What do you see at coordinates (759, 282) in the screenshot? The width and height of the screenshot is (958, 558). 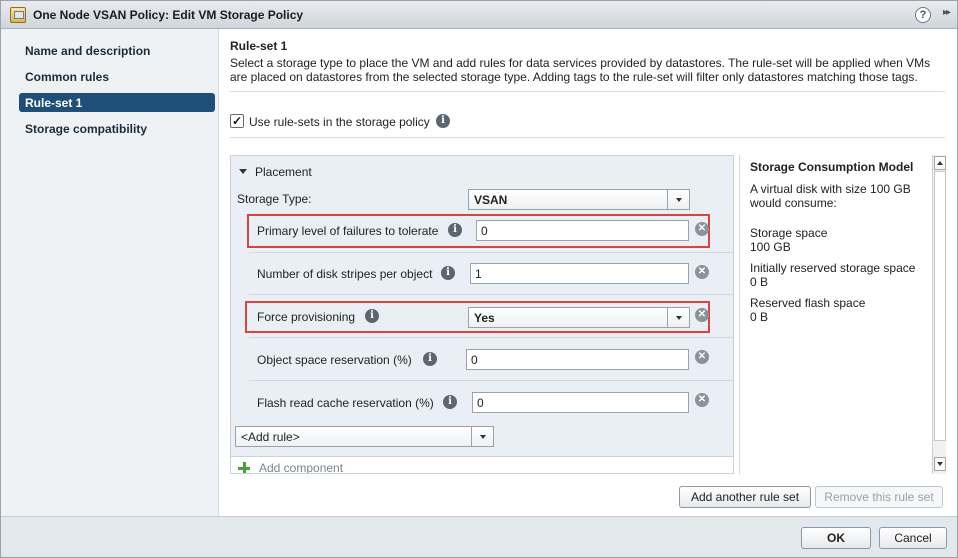 I see `initially-reserved-value: 0 B` at bounding box center [759, 282].